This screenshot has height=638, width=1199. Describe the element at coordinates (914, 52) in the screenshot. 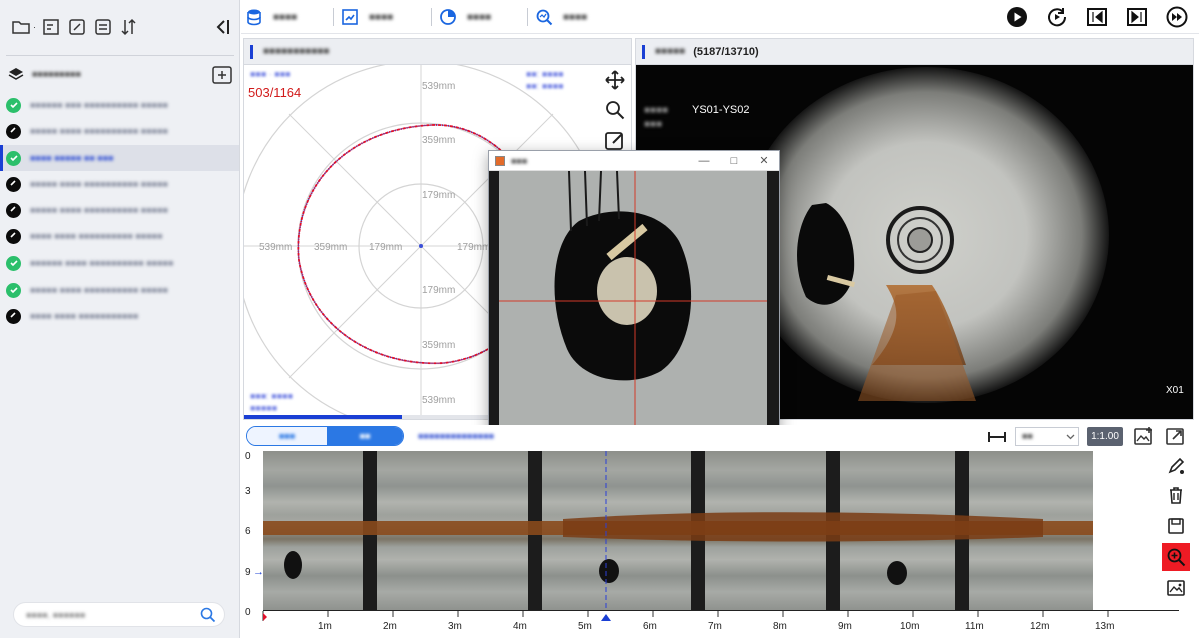

I see `camera-panel-header: ■■■■■ (5187/13710)` at that location.